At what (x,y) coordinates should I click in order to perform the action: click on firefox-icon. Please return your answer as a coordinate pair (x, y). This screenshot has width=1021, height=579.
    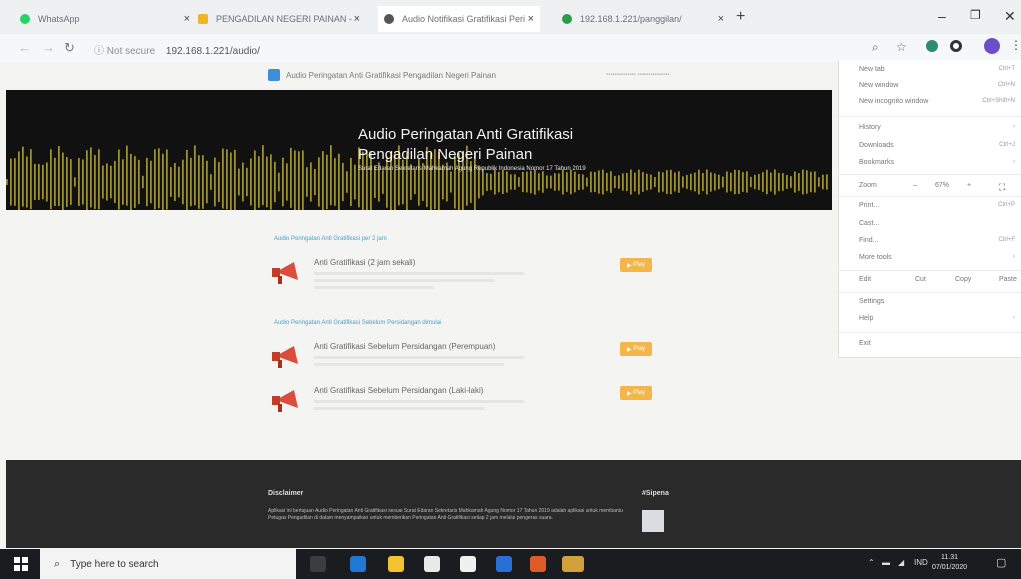
    Looking at the image, I should click on (538, 564).